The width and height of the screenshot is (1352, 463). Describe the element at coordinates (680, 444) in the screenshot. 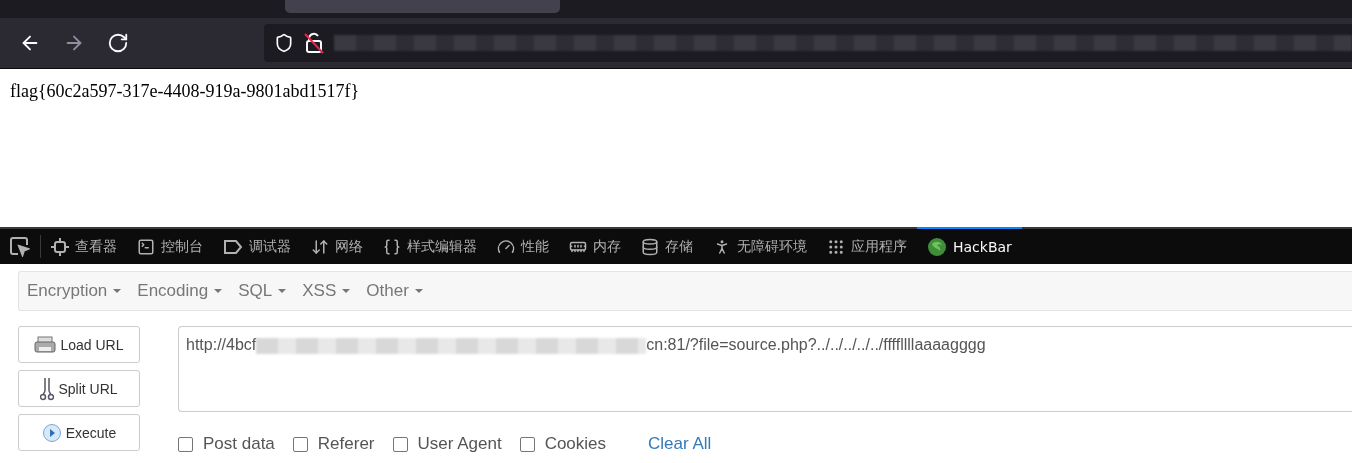

I see `clear-all-link: Clear All` at that location.